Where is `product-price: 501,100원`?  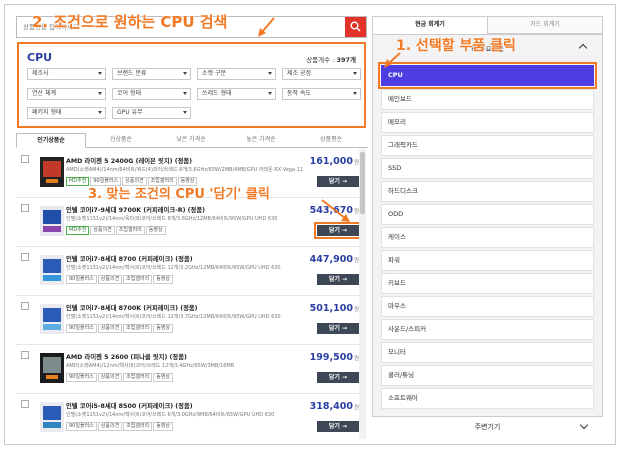
product-price: 501,100원 is located at coordinates (334, 308).